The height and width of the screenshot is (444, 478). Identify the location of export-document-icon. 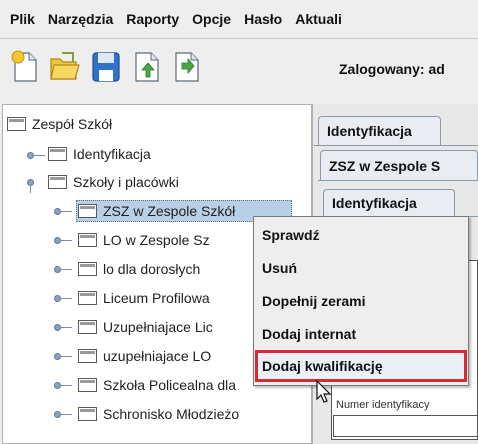
(147, 67).